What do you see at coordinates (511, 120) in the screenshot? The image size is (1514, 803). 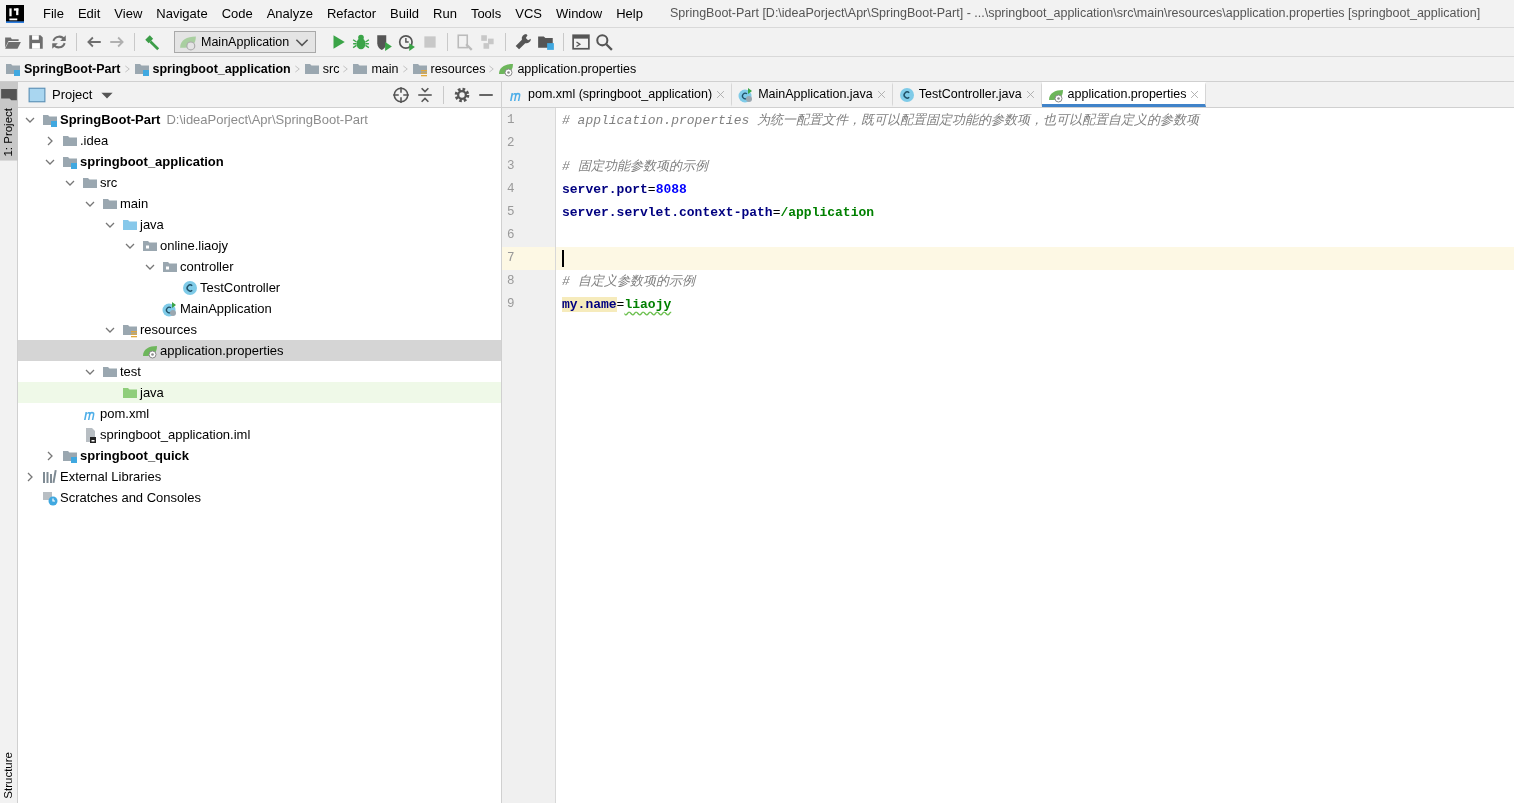 I see `line-number: 1` at bounding box center [511, 120].